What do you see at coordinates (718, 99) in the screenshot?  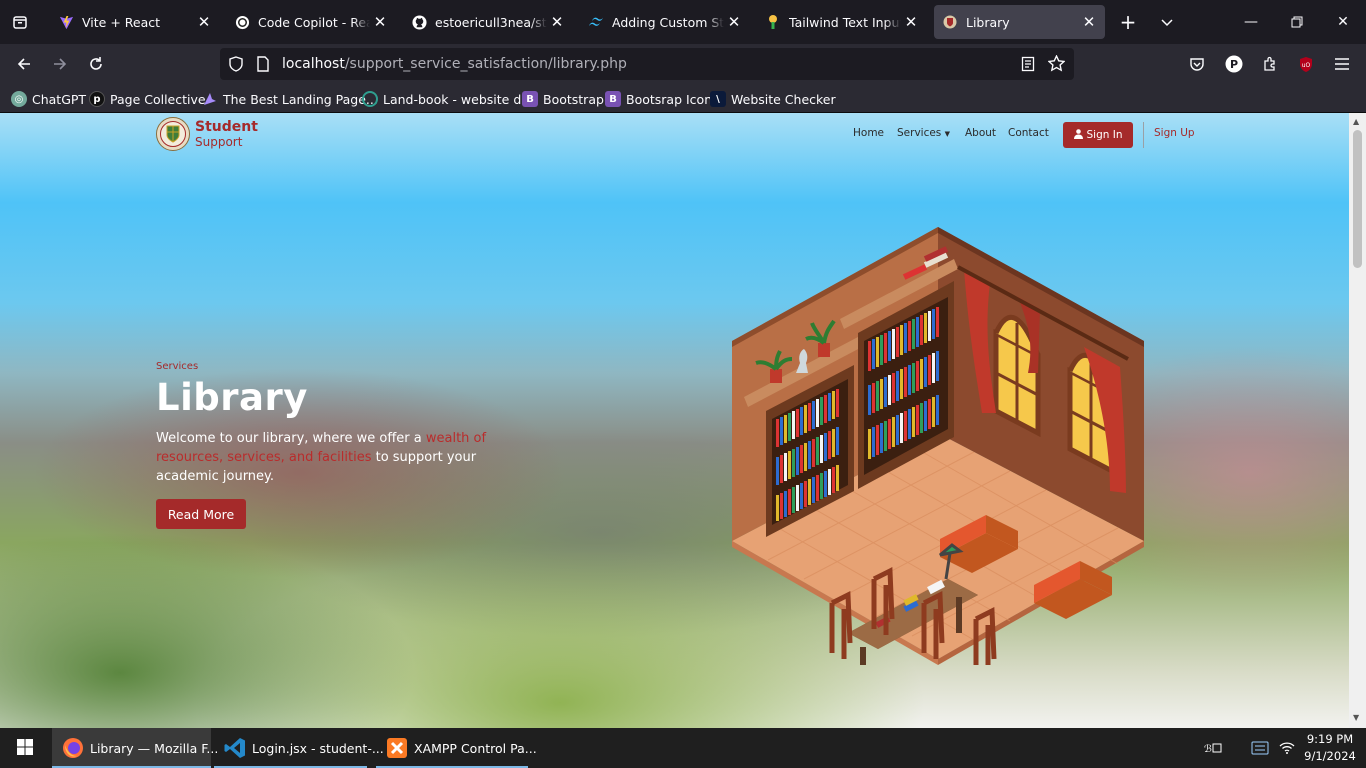 I see `website-checker-icon: \` at bounding box center [718, 99].